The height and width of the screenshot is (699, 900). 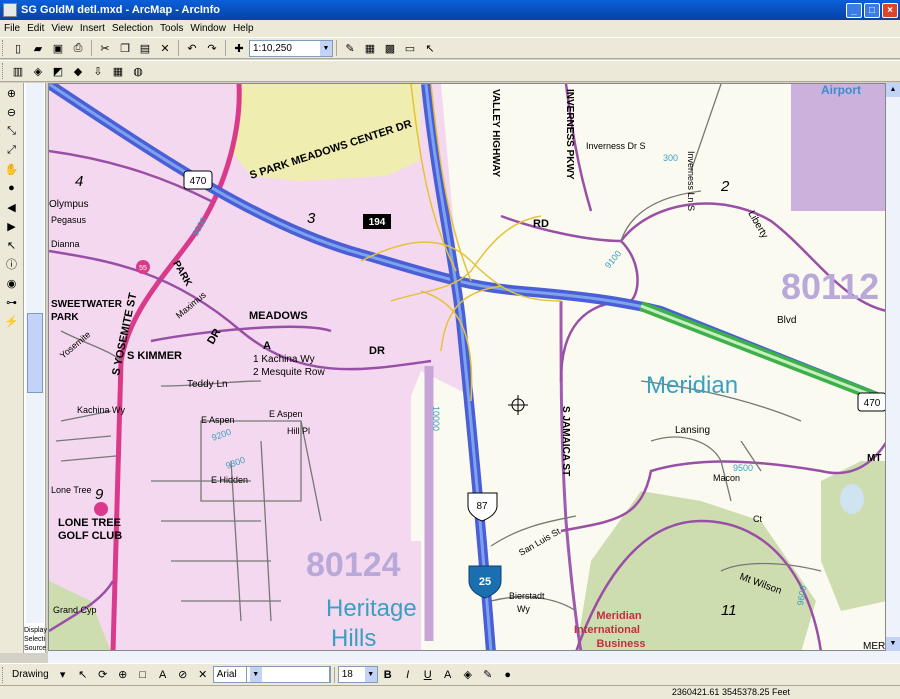 I want to click on underline-icon: U, so click(x=428, y=675).